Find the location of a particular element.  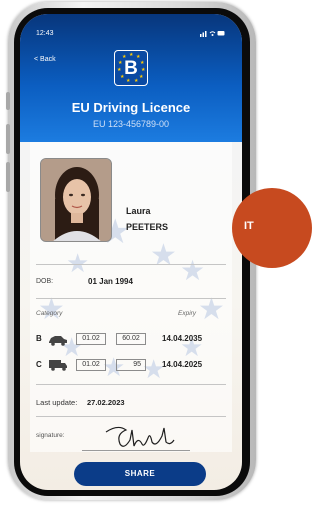

last-update-value: 27.02.2023 is located at coordinates (106, 402).